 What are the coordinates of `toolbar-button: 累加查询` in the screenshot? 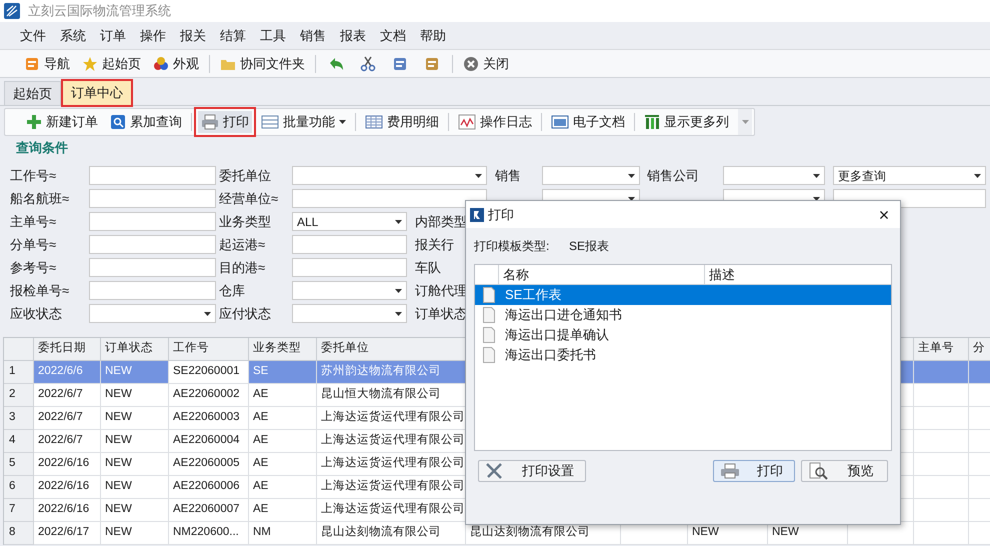 It's located at (146, 122).